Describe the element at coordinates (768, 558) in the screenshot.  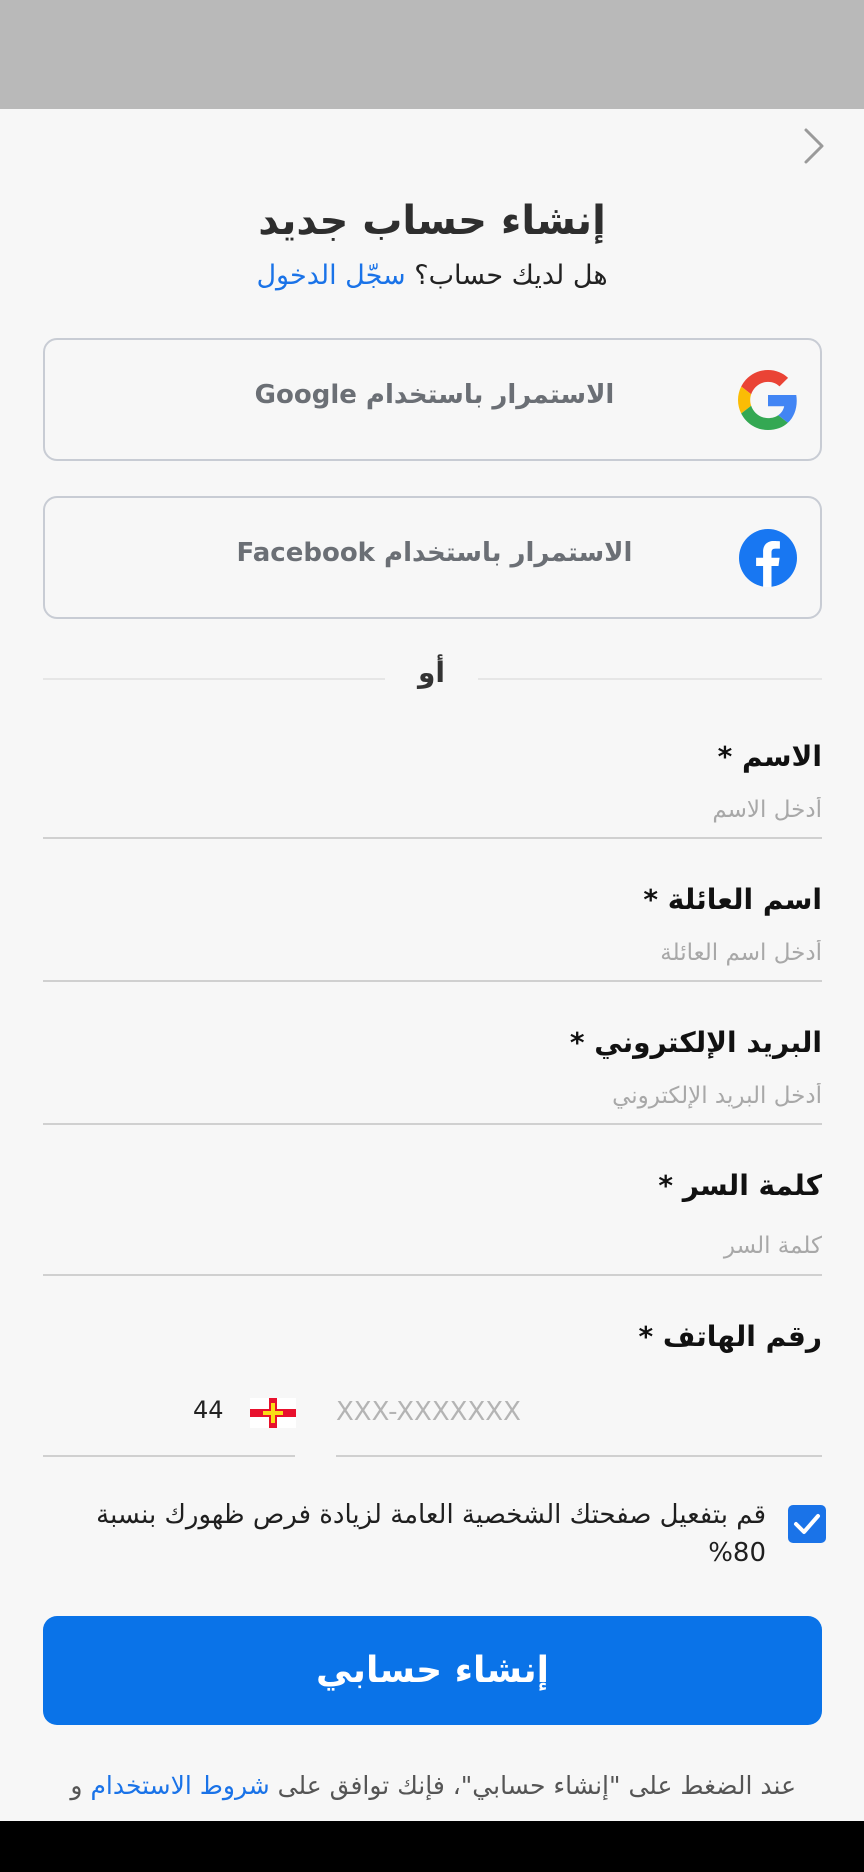
I see `facebook-icon` at that location.